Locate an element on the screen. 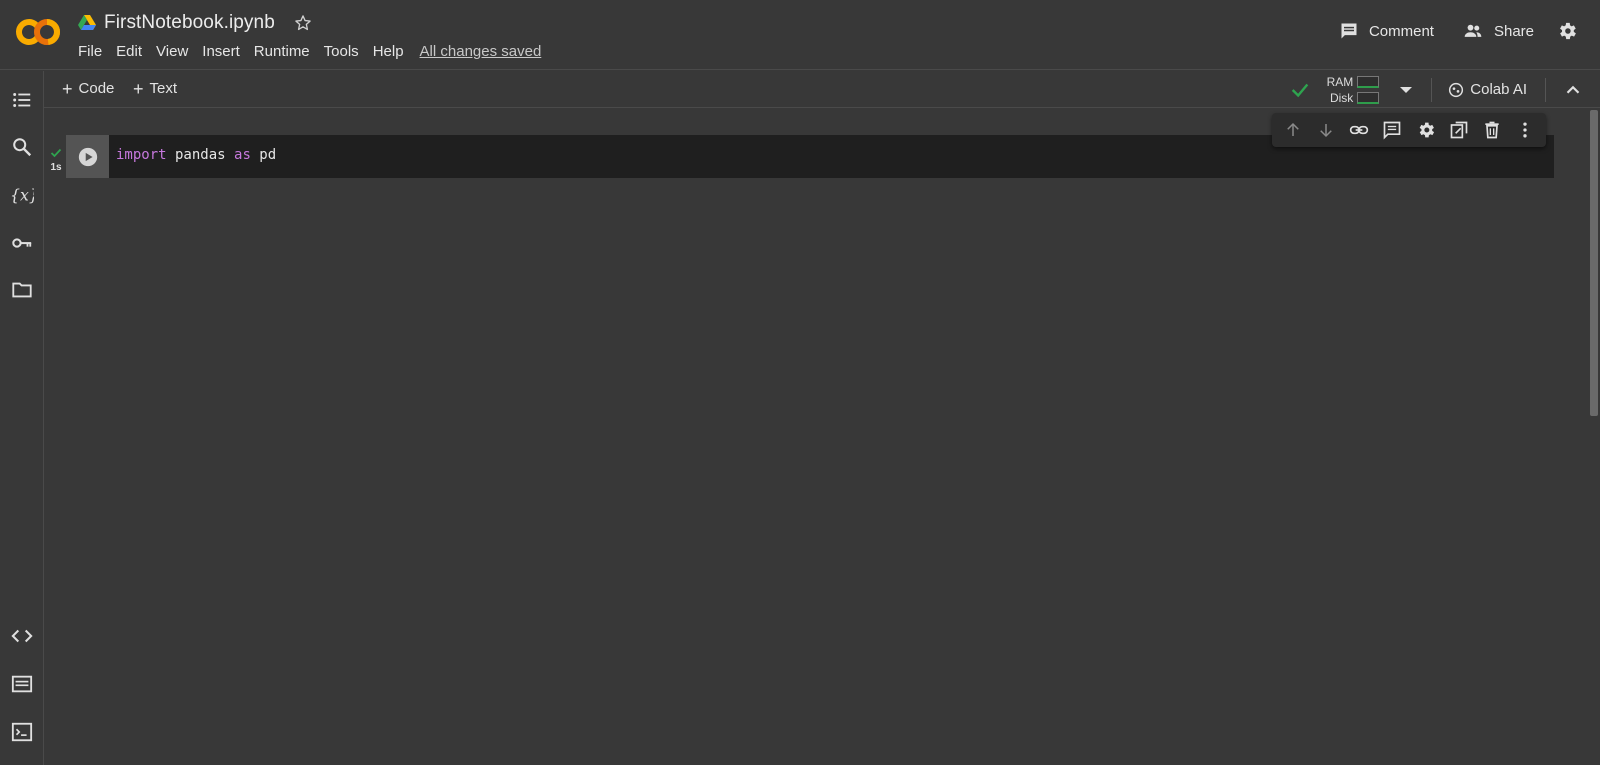  people-icon is located at coordinates (1473, 30).